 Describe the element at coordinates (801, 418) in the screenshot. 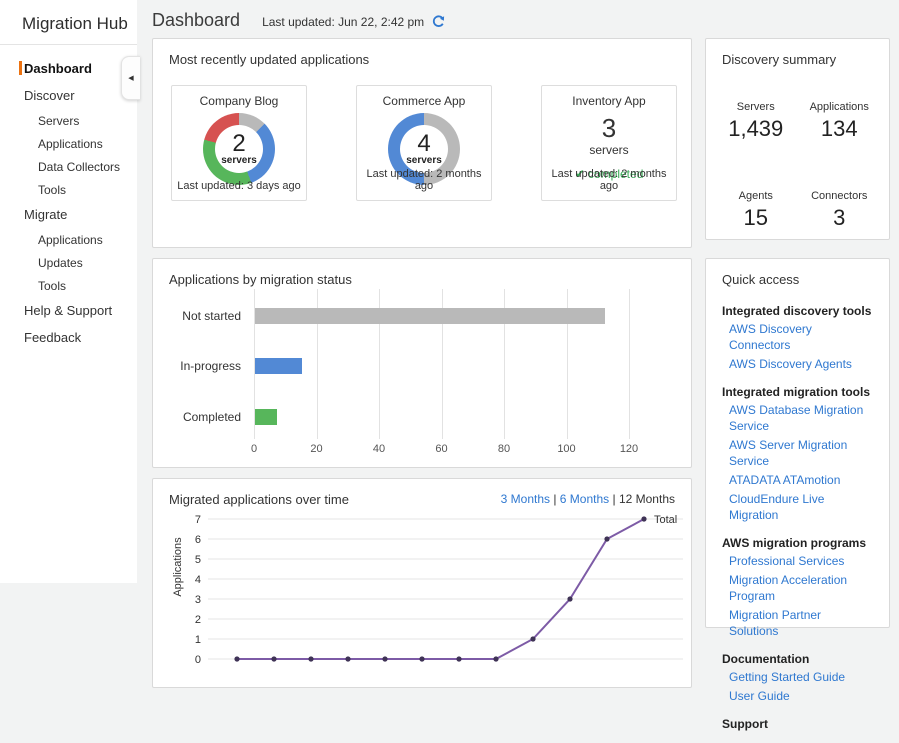

I see `qa-link-aws-database-migration-service: AWS Database Migration Service` at that location.